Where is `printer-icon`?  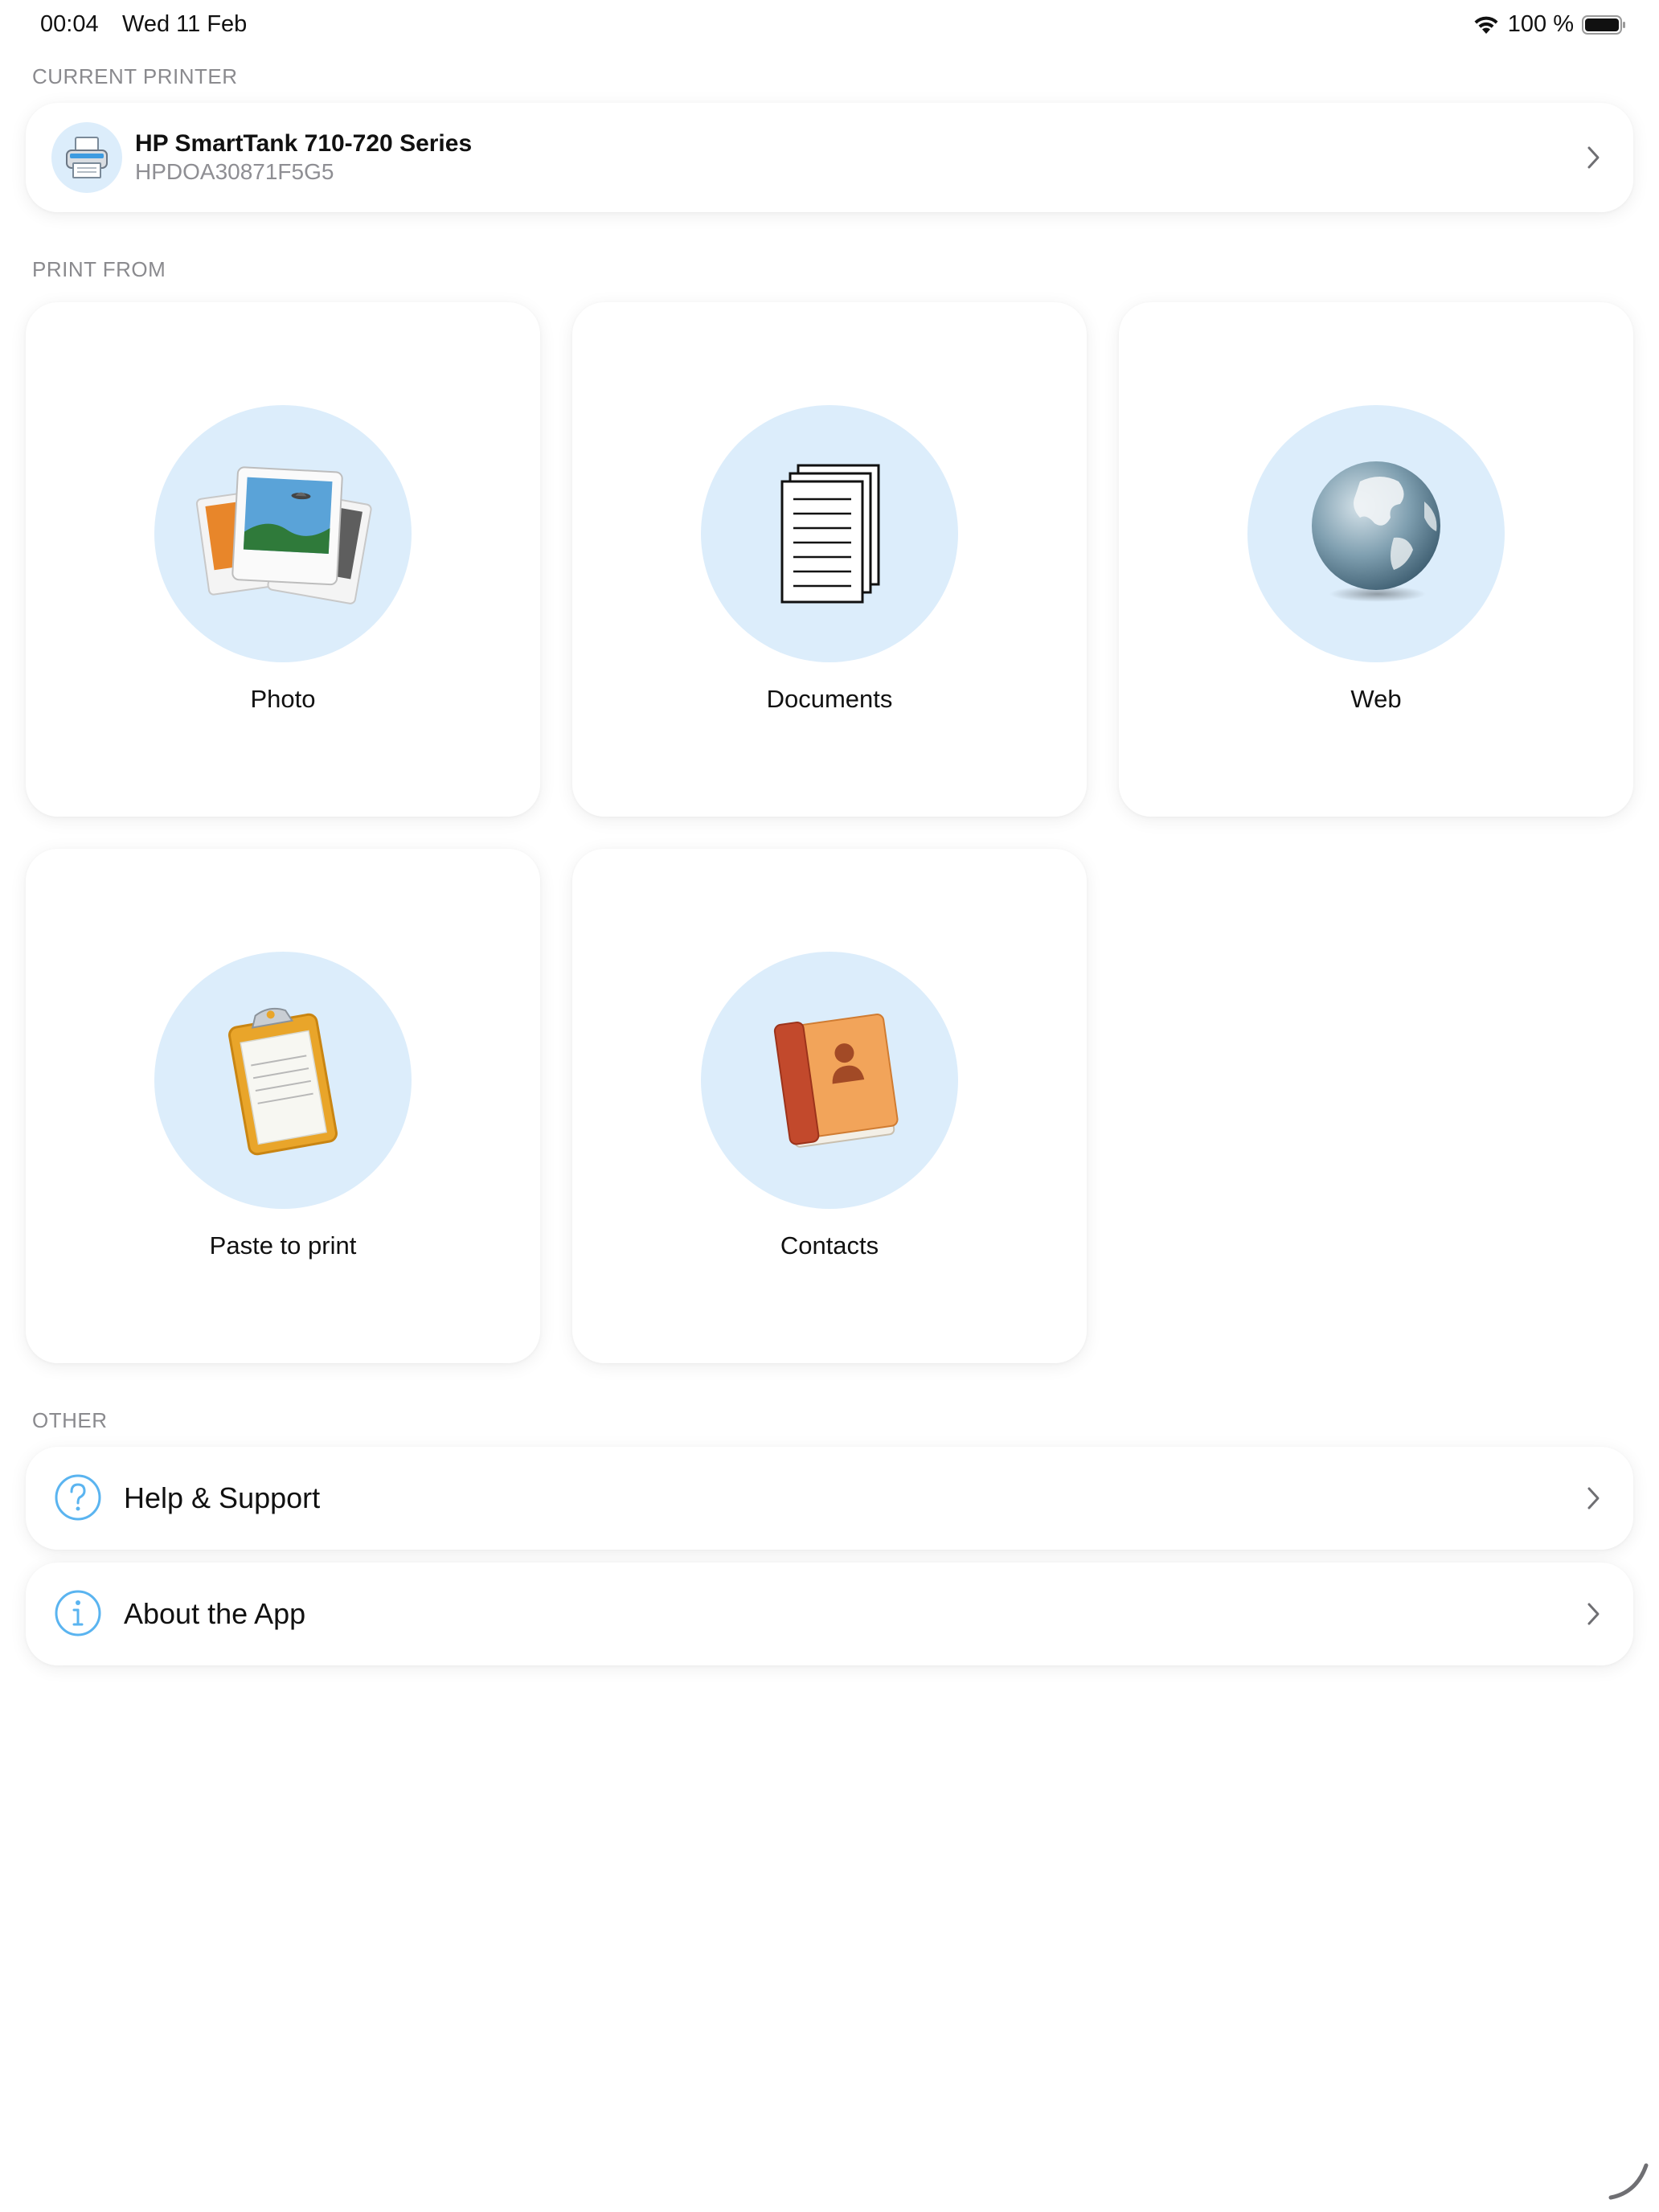
printer-icon is located at coordinates (87, 157).